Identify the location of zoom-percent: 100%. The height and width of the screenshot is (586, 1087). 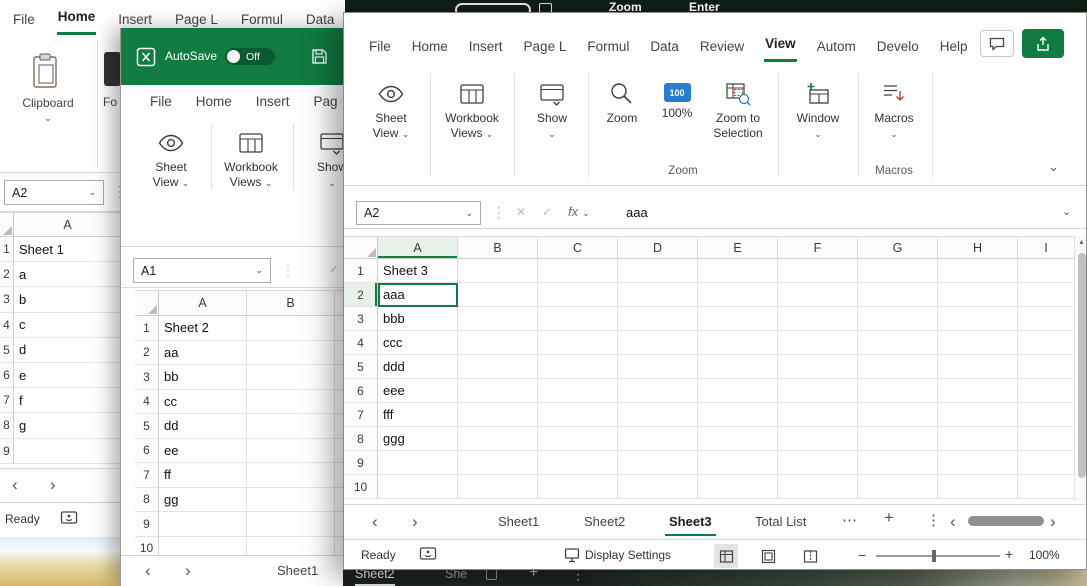
(1044, 555).